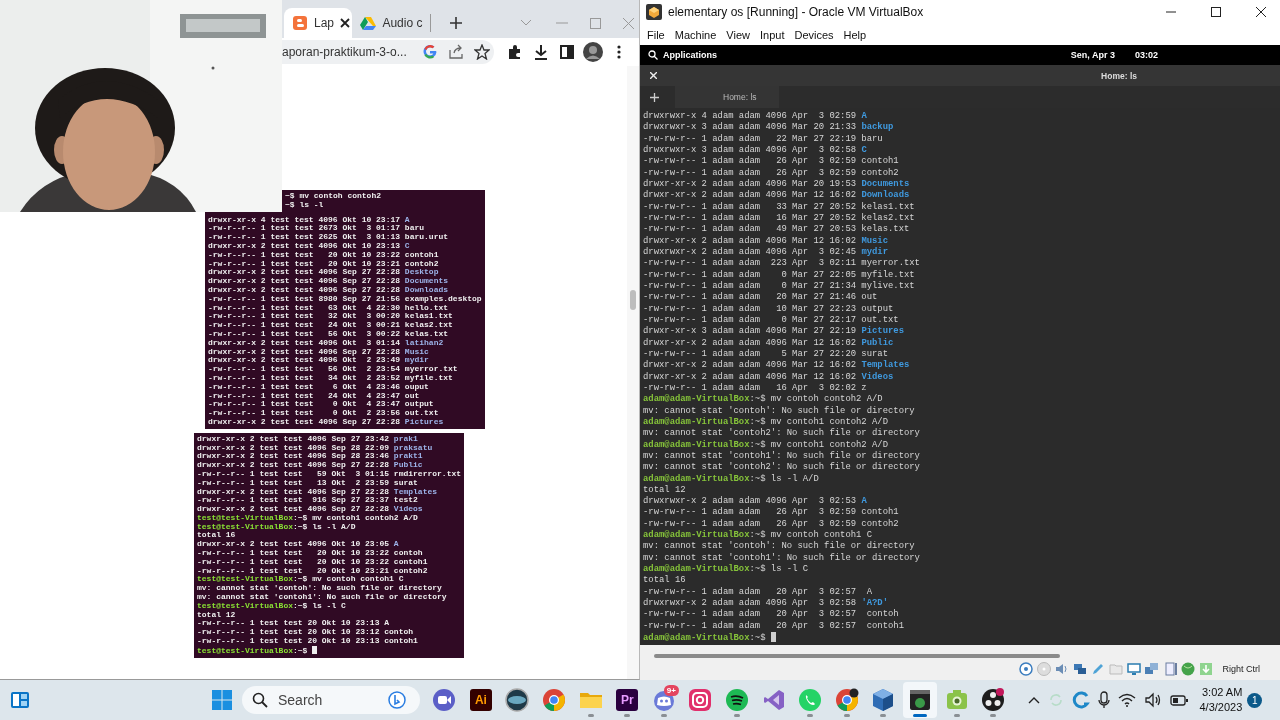  I want to click on terminal-line: drwxr-xr-x 2 test test 4096 Sep 27 22:28 Music, so click(318, 351).